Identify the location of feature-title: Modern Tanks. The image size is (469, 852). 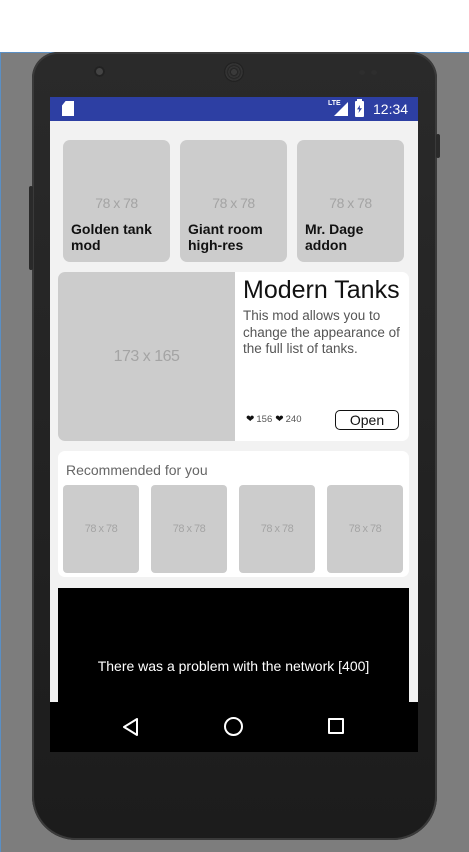
(321, 290).